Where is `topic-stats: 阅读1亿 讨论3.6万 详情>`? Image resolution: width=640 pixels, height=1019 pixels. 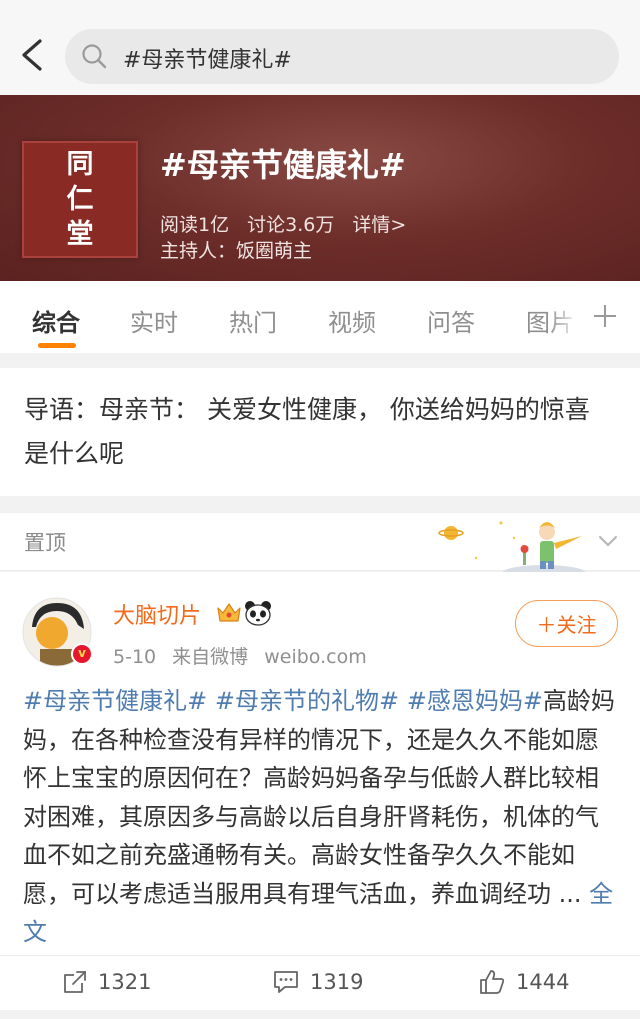 topic-stats: 阅读1亿 讨论3.6万 详情> is located at coordinates (289, 223).